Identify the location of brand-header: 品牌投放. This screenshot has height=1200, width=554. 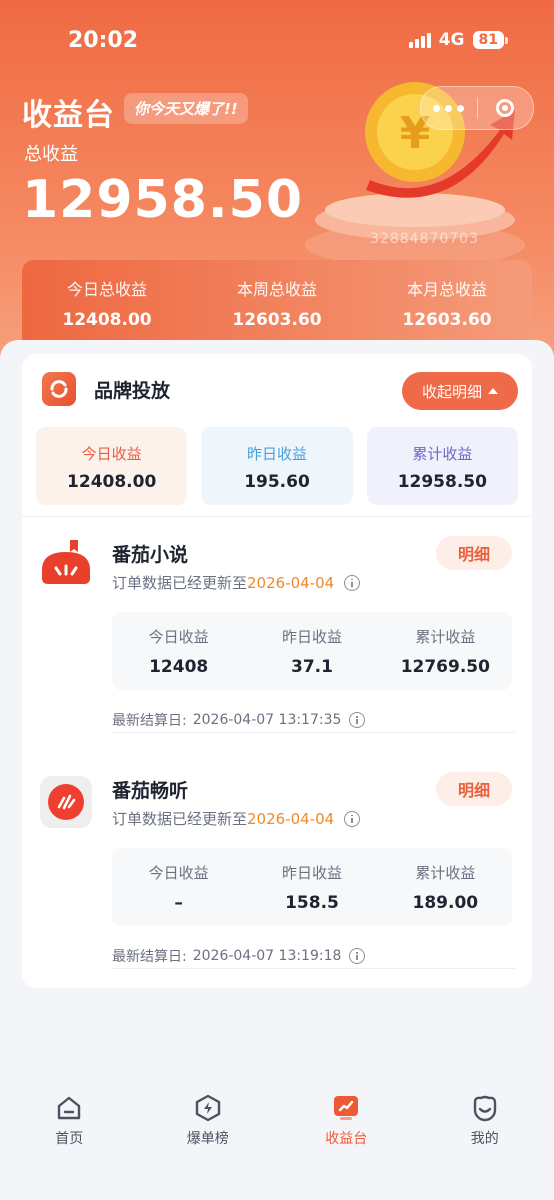
(106, 389).